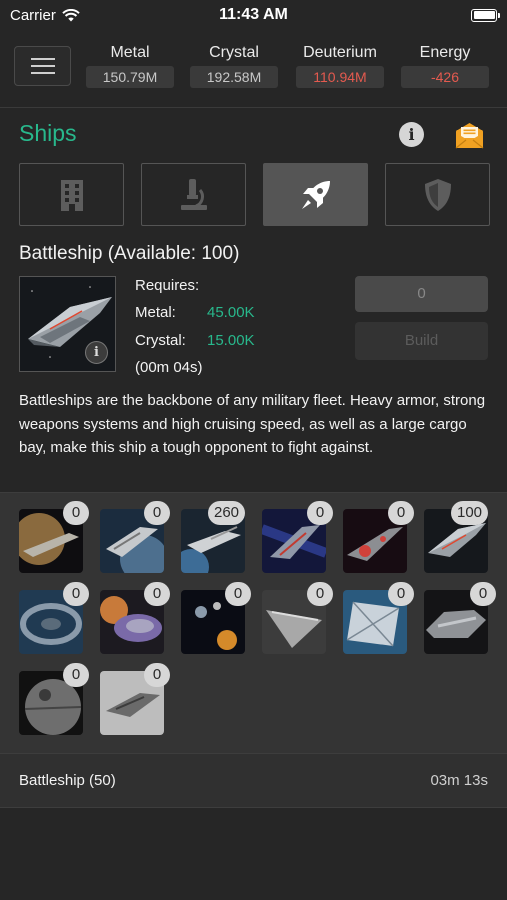 This screenshot has height=900, width=507. What do you see at coordinates (469, 135) in the screenshot?
I see `mail-icon` at bounding box center [469, 135].